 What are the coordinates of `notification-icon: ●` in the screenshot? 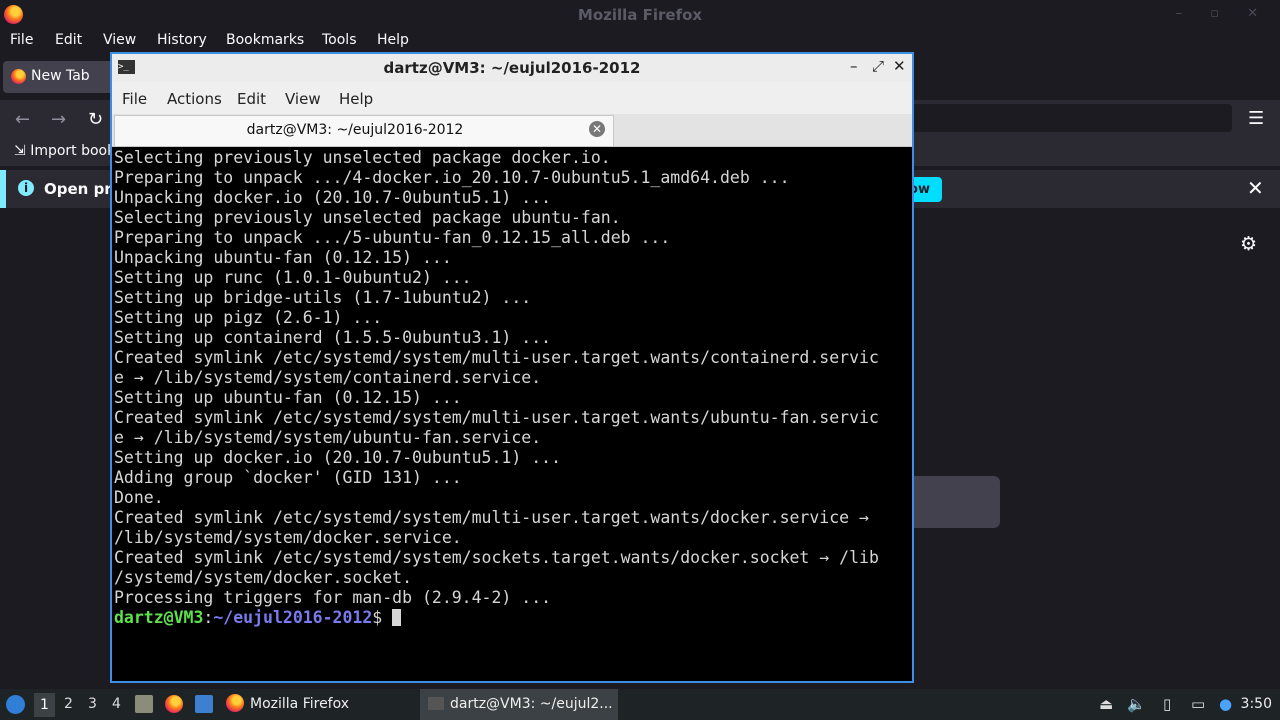 It's located at (1225, 704).